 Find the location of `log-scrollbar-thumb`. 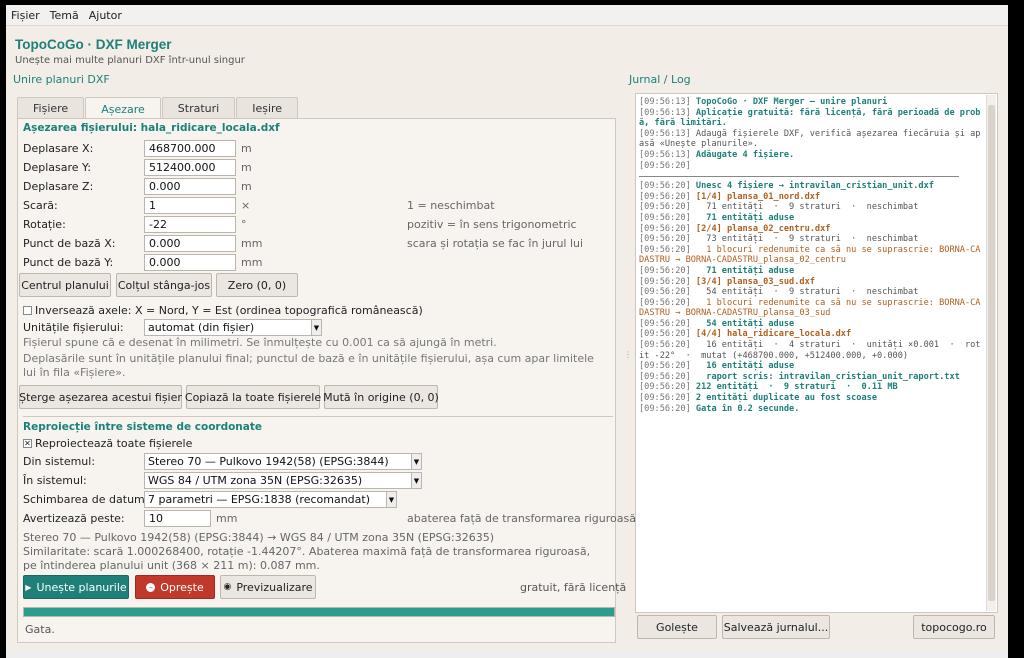

log-scrollbar-thumb is located at coordinates (991, 353).